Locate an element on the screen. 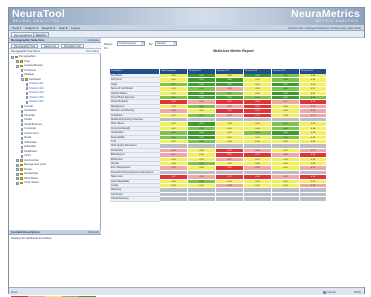 The image size is (371, 297). panel-title: Demographic Selection is located at coordinates (28, 40).